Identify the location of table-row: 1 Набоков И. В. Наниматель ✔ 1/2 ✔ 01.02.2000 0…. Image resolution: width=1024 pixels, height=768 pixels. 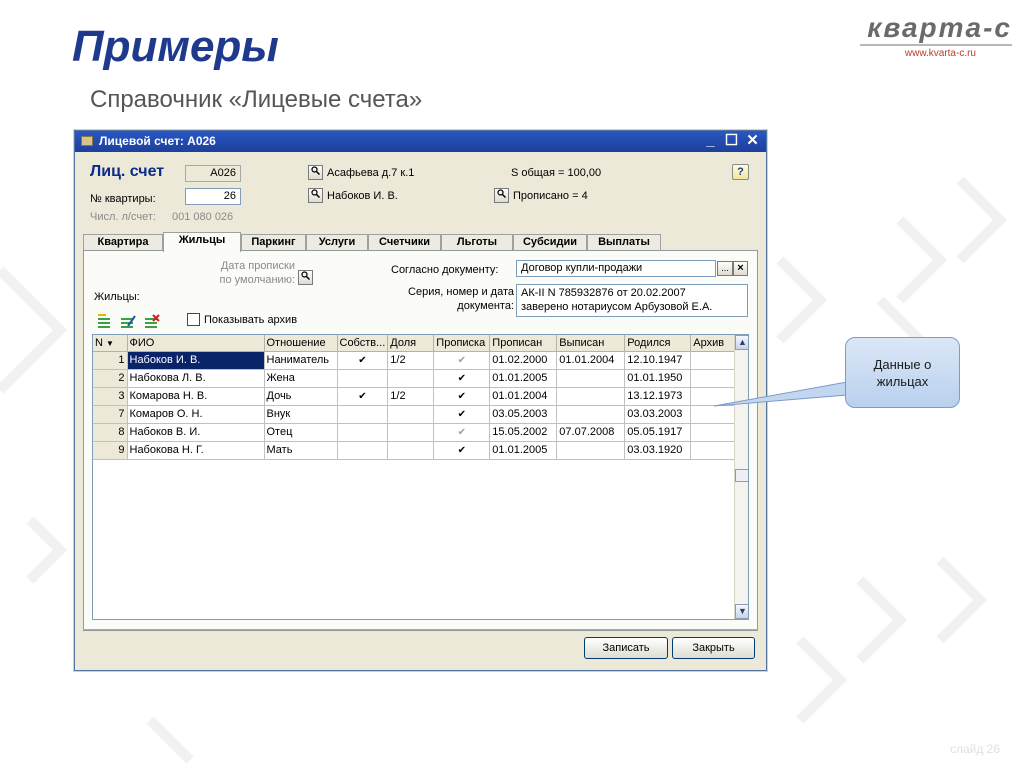
(414, 360).